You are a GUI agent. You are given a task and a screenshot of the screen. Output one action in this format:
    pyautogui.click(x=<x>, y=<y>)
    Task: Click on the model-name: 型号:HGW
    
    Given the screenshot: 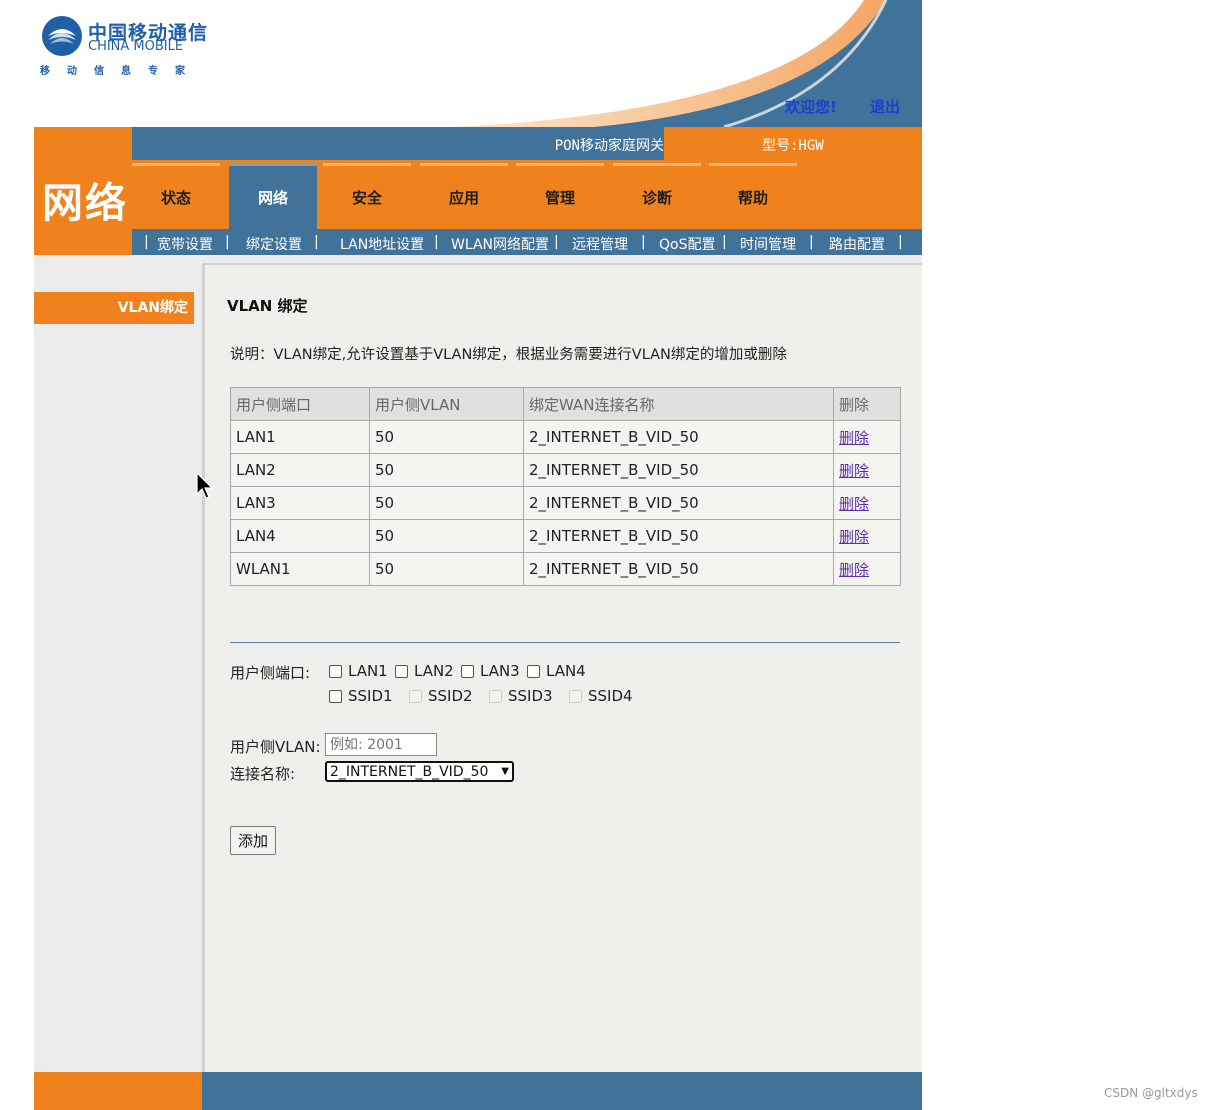 What is the action you would take?
    pyautogui.click(x=793, y=146)
    